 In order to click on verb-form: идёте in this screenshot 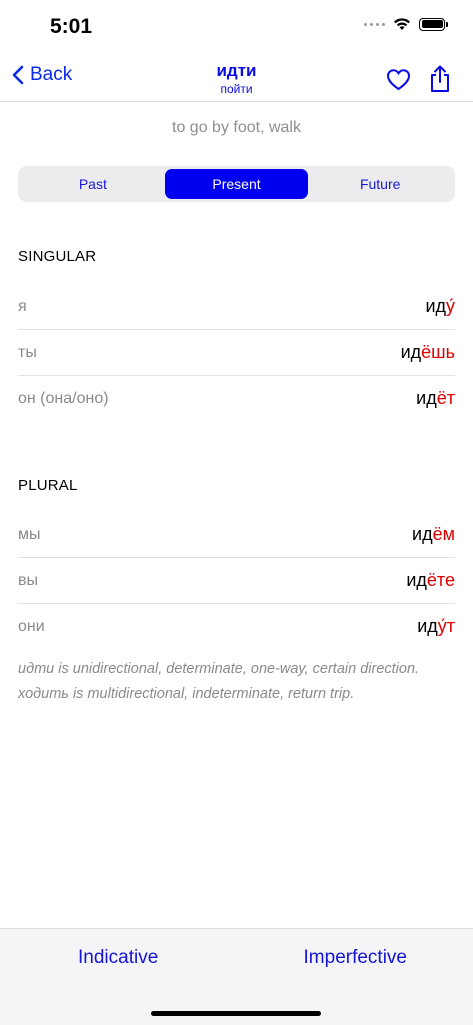, I will do `click(430, 580)`.